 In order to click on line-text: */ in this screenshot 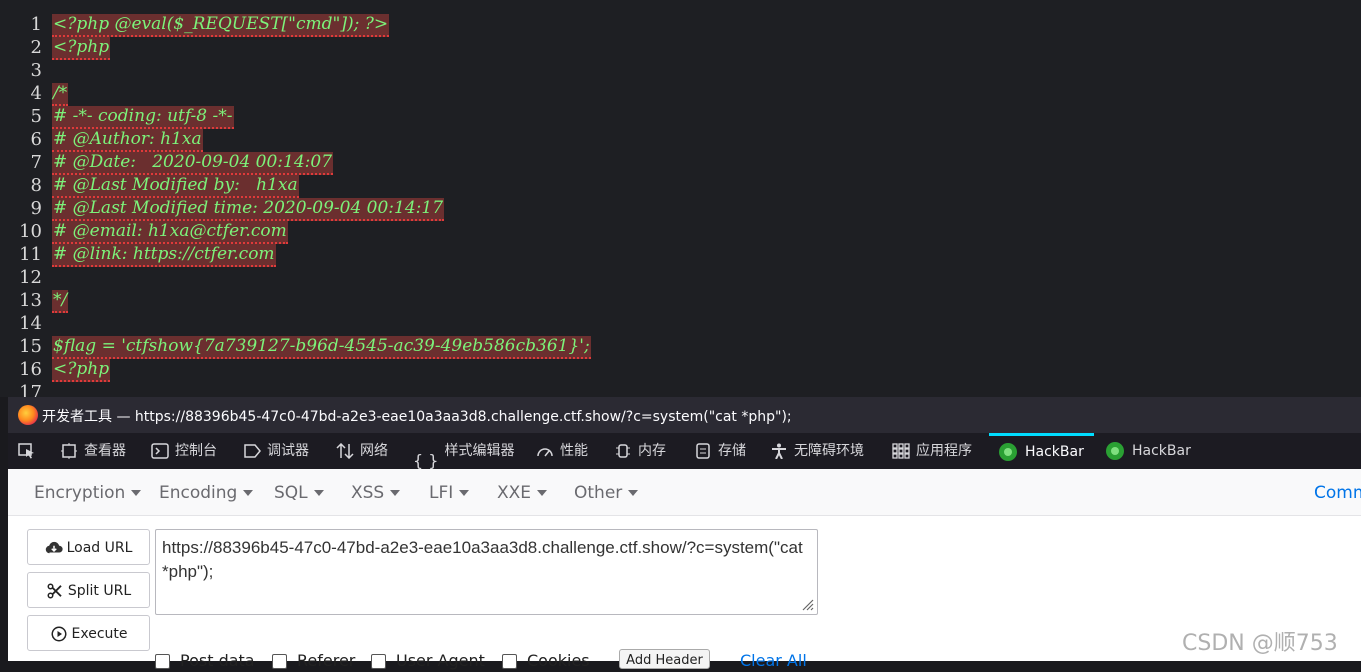, I will do `click(60, 301)`.